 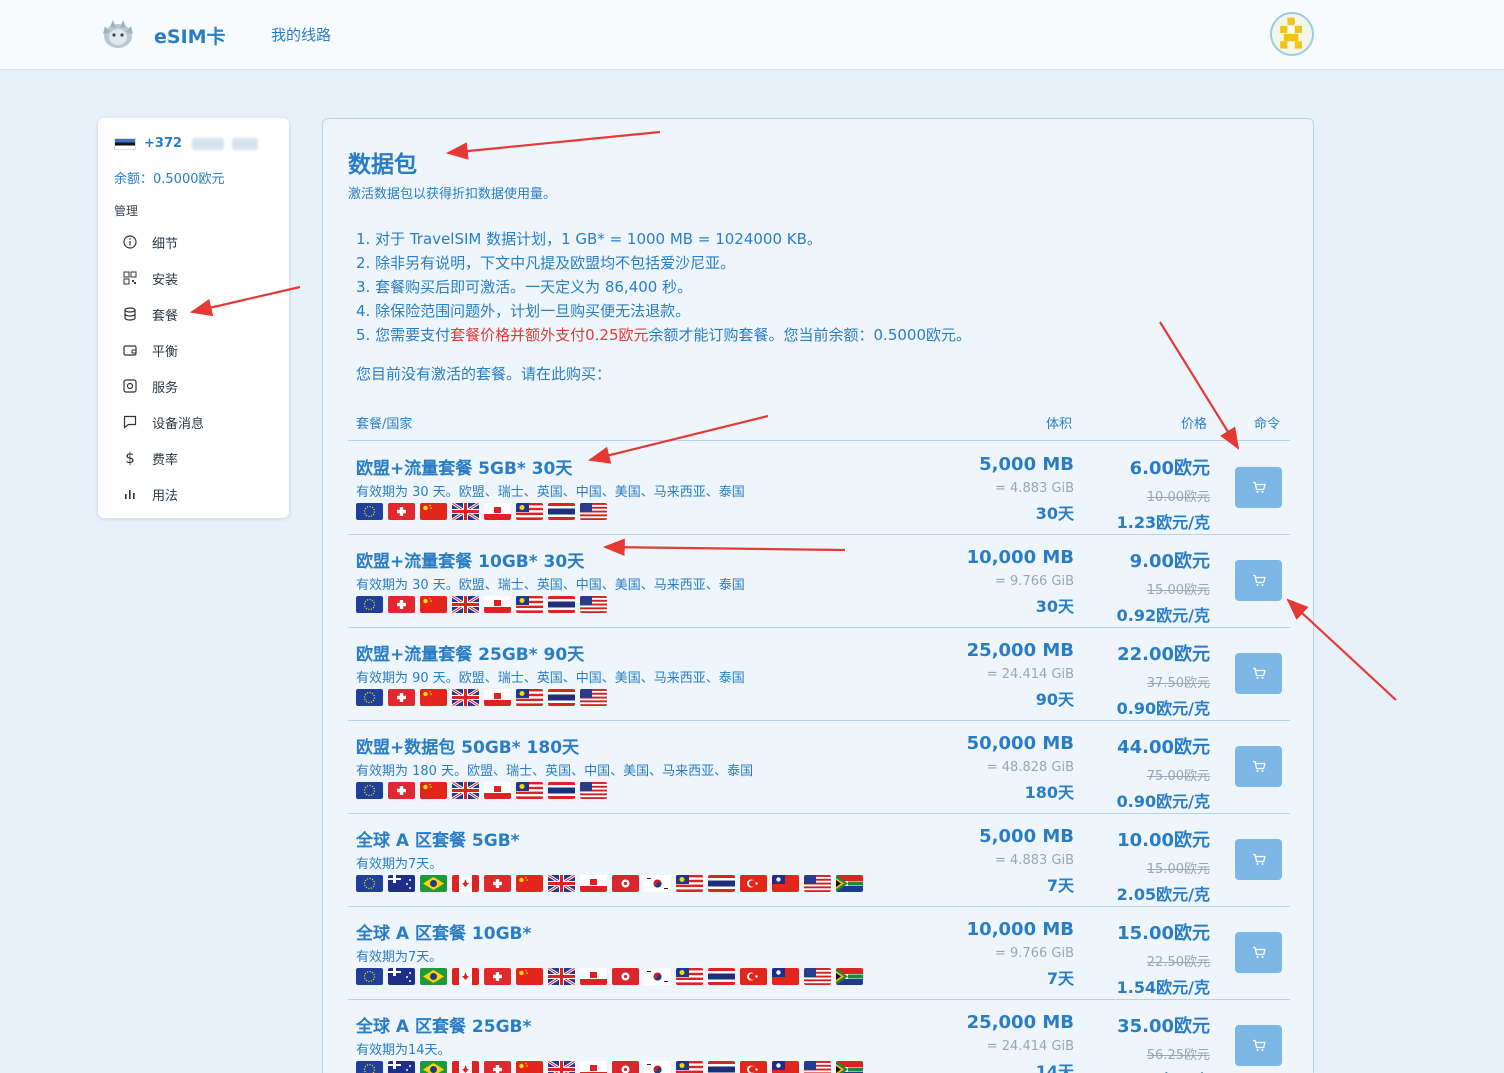 I want to click on validity-days: 7天, so click(x=1060, y=978).